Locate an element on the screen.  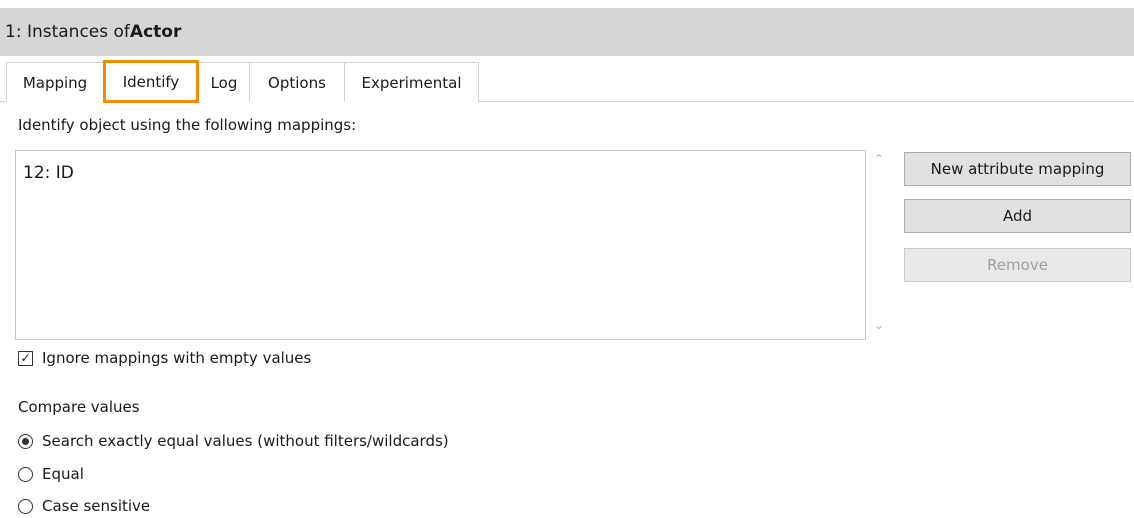
radio-equal: Equal is located at coordinates (51, 474).